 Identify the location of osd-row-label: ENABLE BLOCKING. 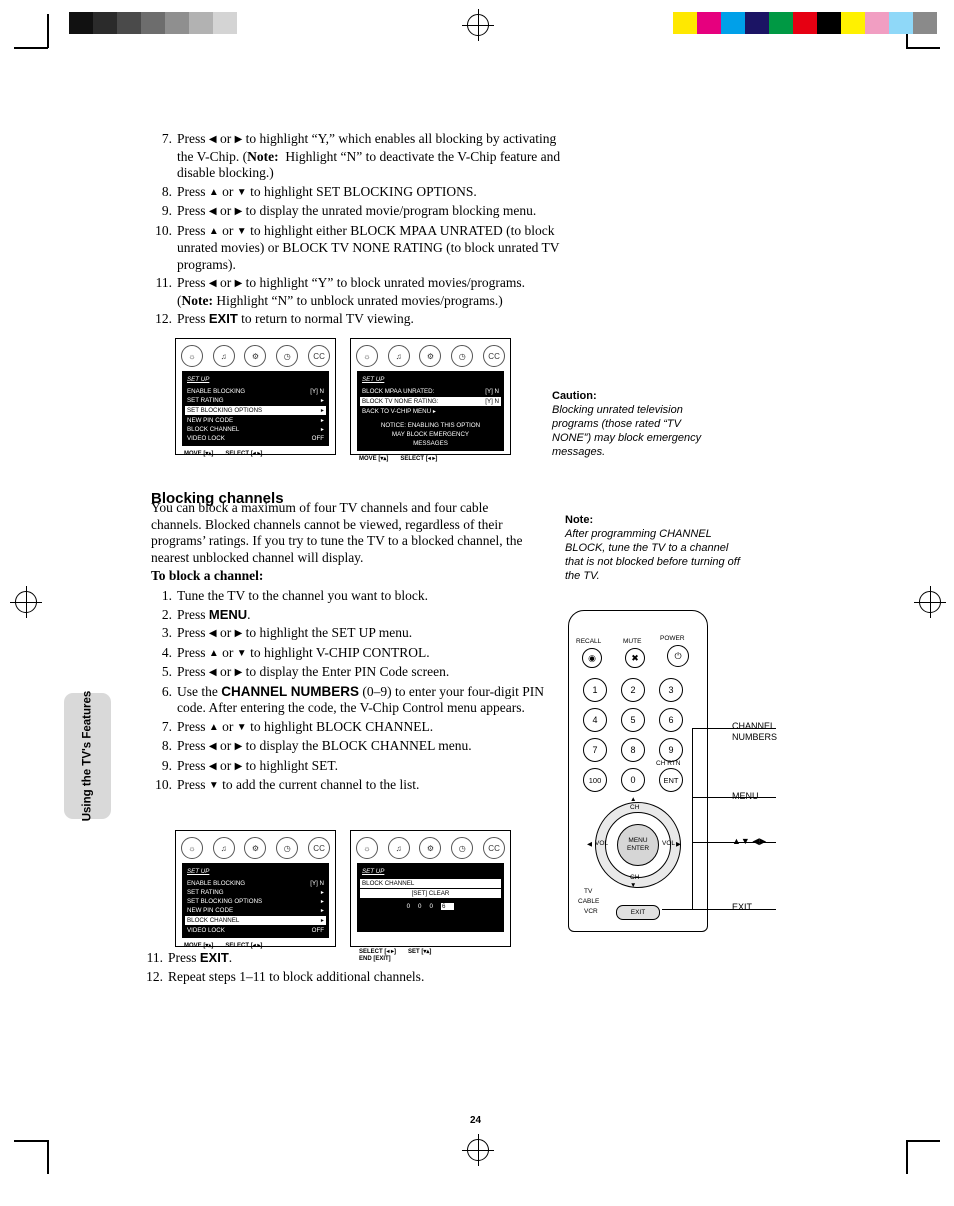
(216, 391).